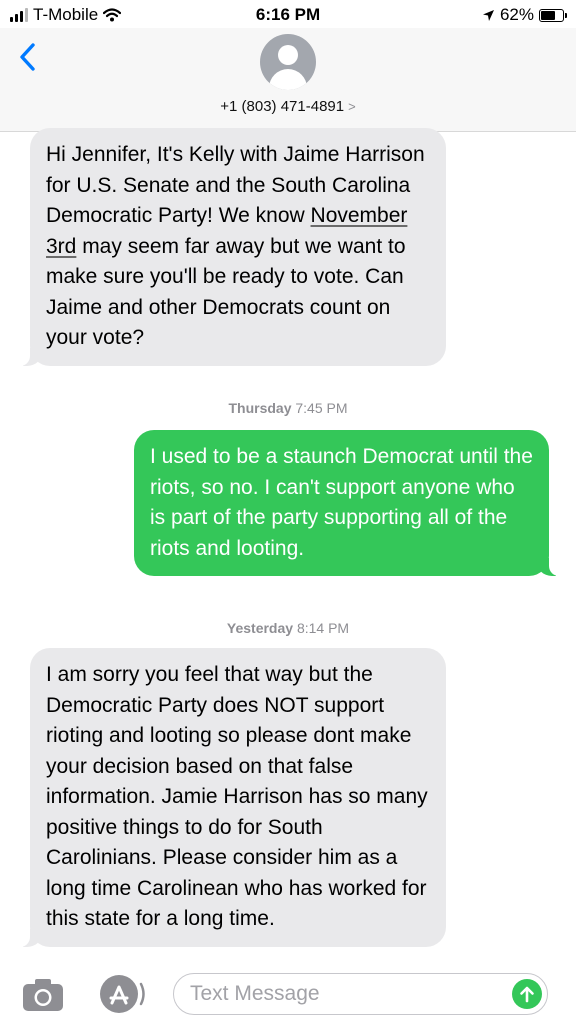  Describe the element at coordinates (323, 628) in the screenshot. I see `timestamp-time: 8:14 PM` at that location.